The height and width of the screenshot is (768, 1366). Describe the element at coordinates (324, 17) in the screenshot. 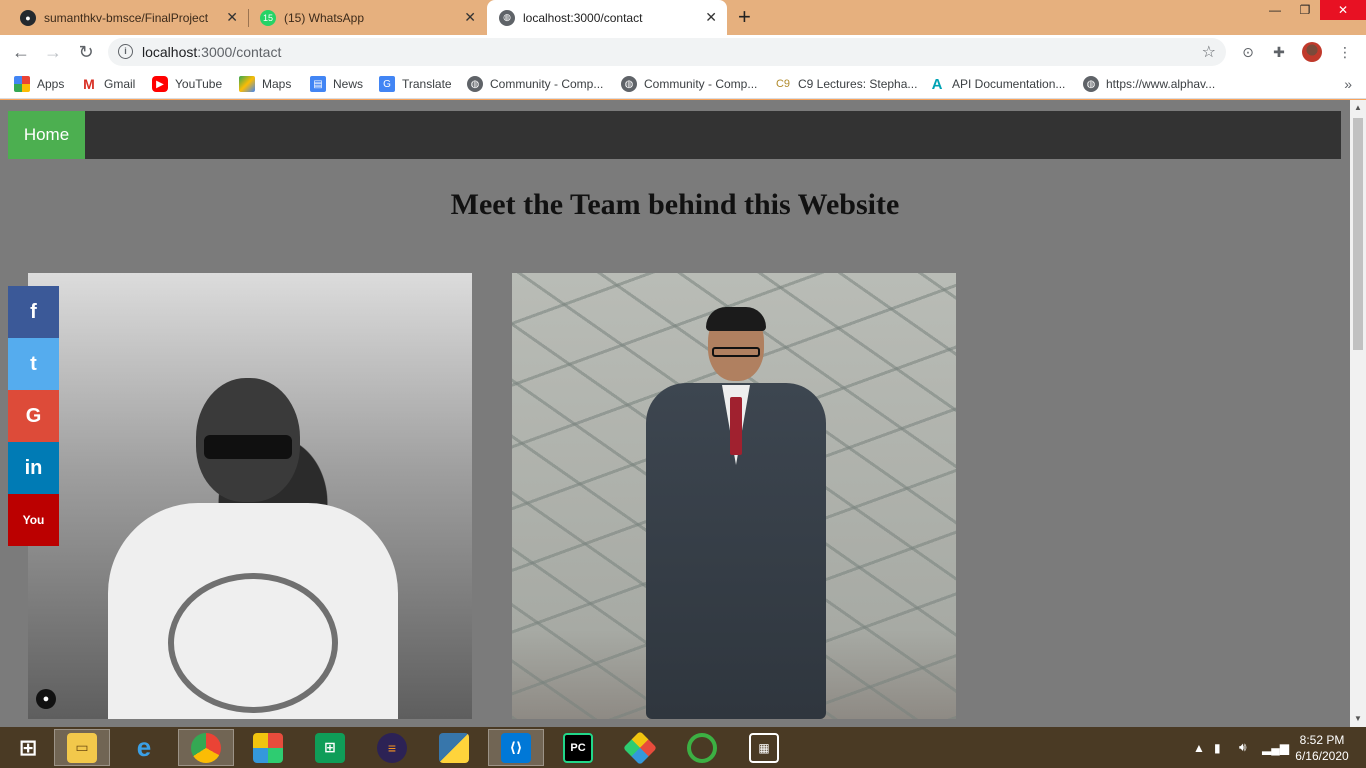

I see `tab-title: (15) WhatsApp` at that location.